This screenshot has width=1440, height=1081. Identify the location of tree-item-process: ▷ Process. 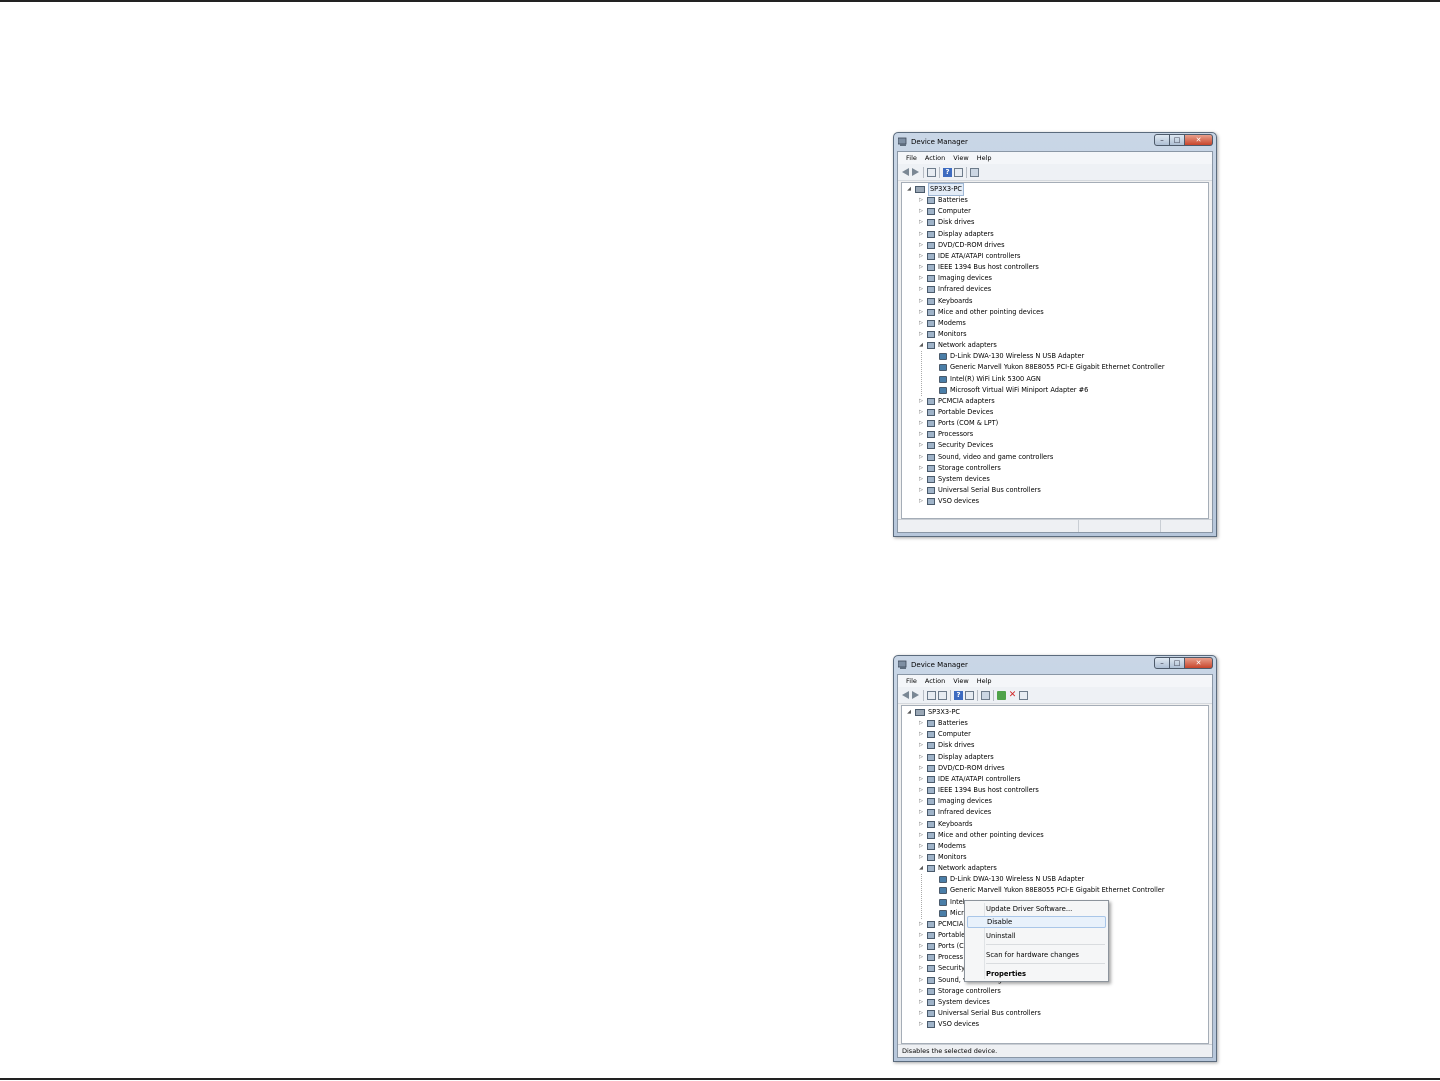
(940, 957).